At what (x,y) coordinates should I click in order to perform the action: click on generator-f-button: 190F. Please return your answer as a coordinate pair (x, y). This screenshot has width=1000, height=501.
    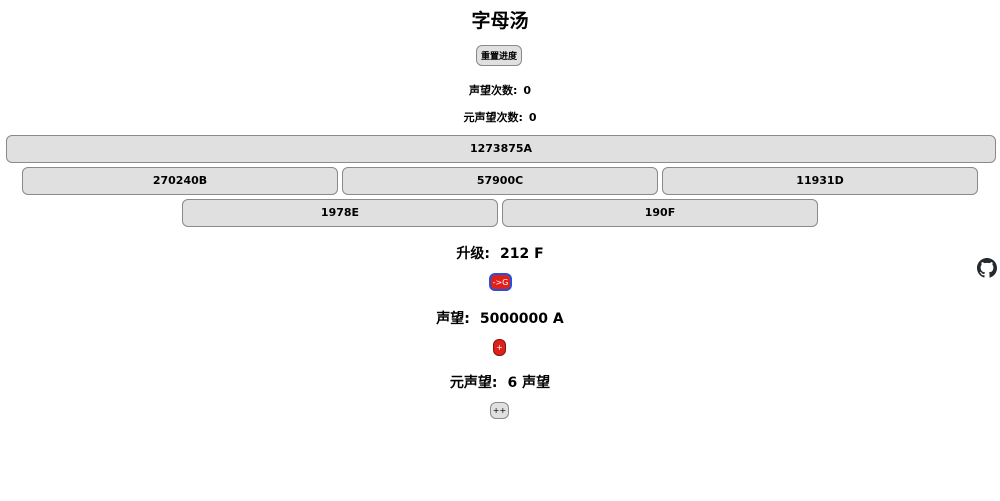
    Looking at the image, I should click on (660, 213).